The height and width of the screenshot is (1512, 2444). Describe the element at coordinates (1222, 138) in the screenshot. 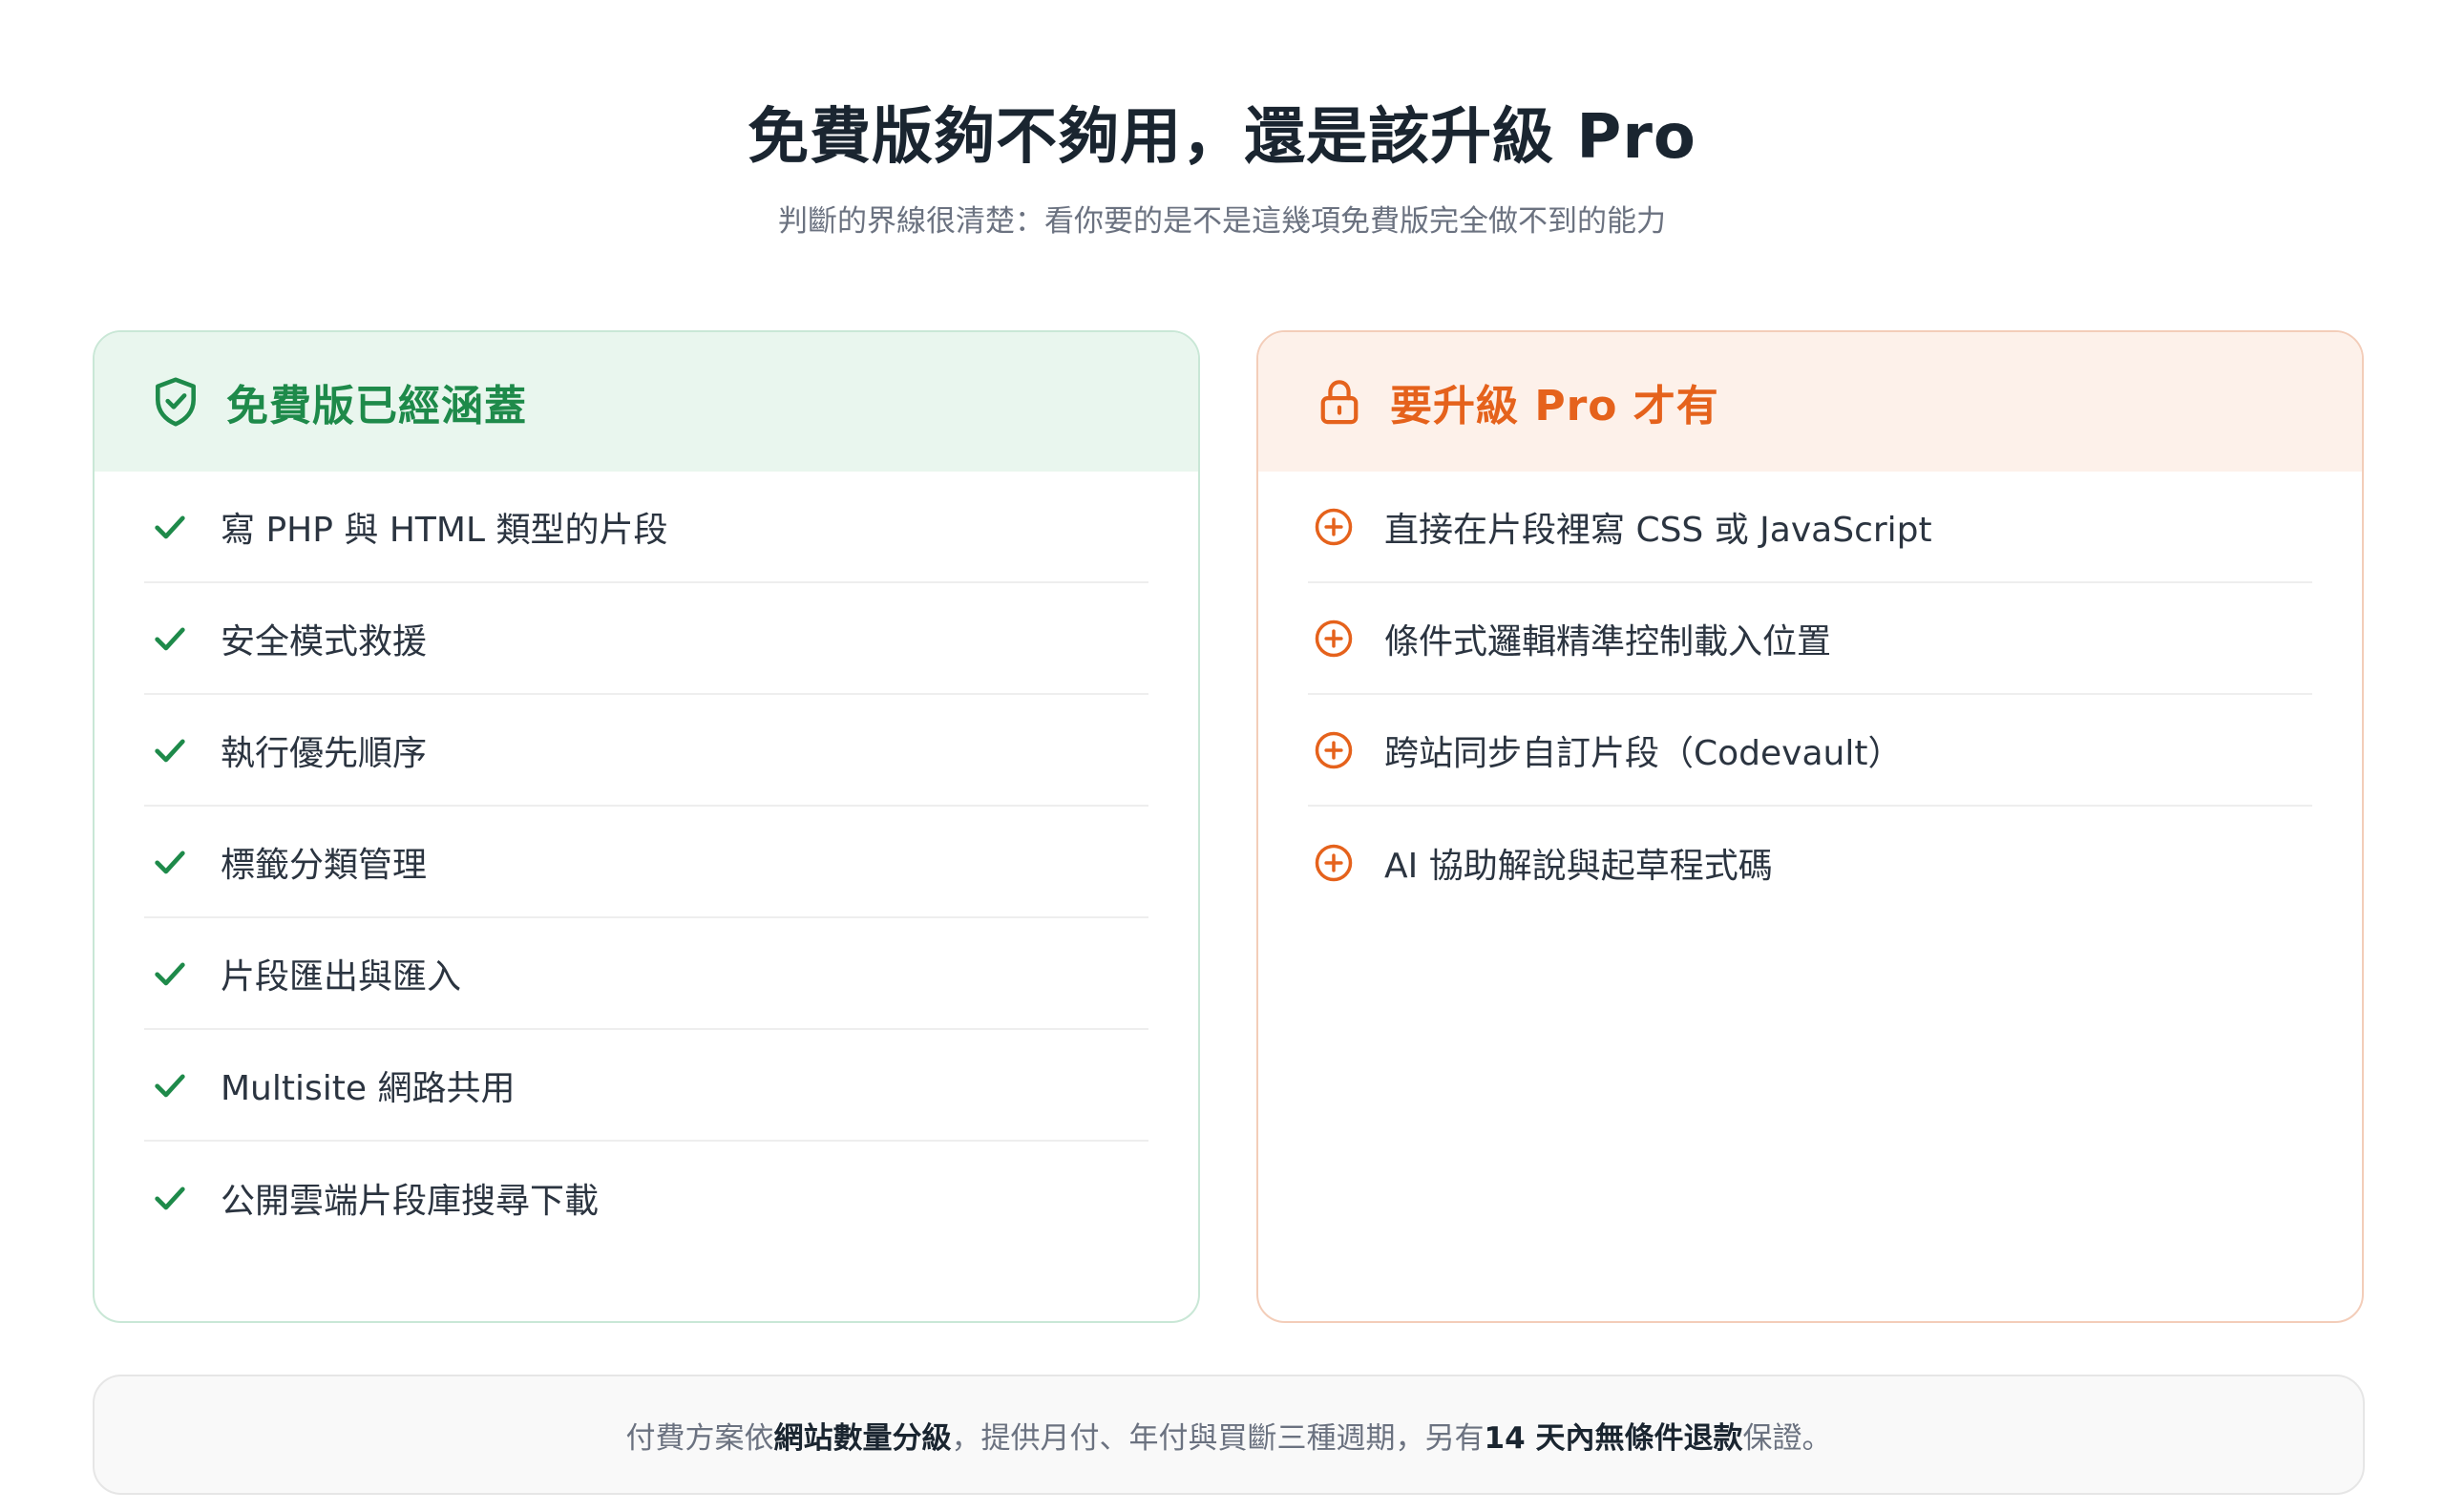

I see `page-title: 免費版夠不夠用，還是該升級 Pro` at that location.